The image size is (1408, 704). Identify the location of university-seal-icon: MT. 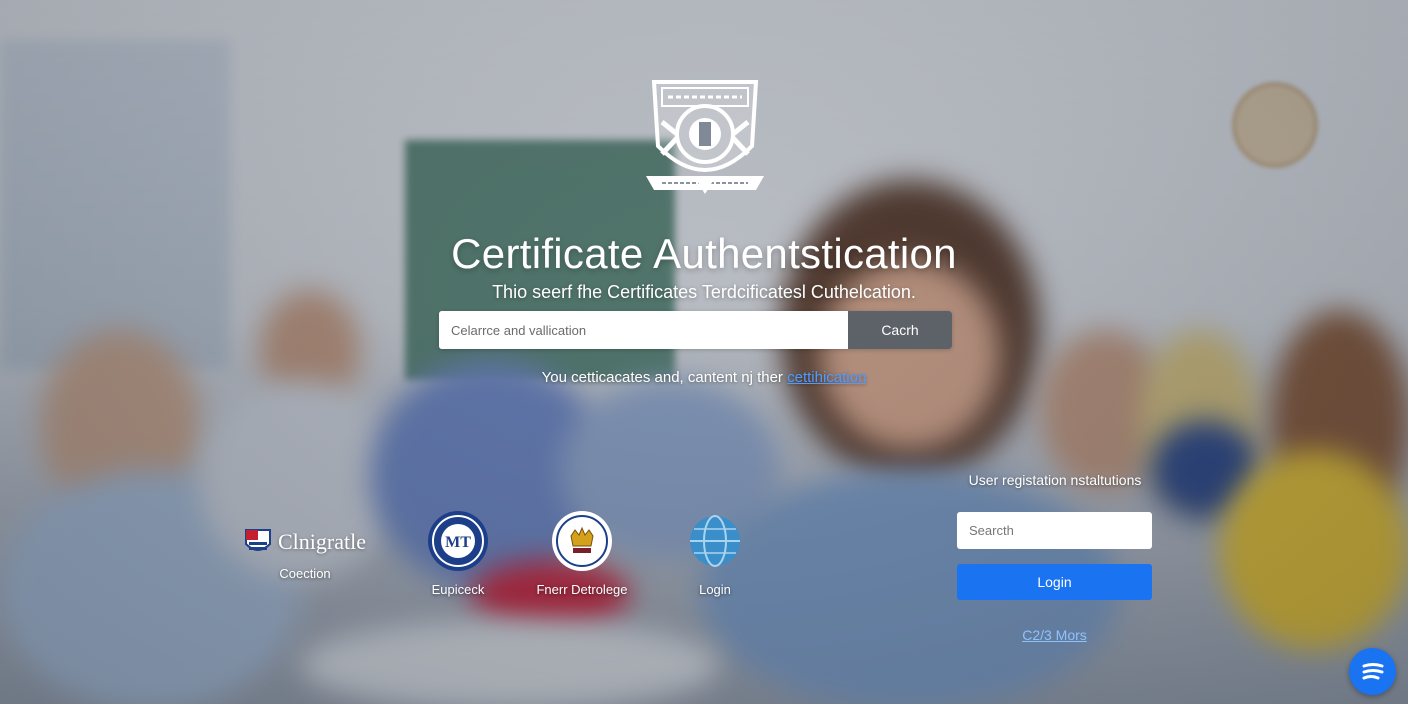
(458, 541).